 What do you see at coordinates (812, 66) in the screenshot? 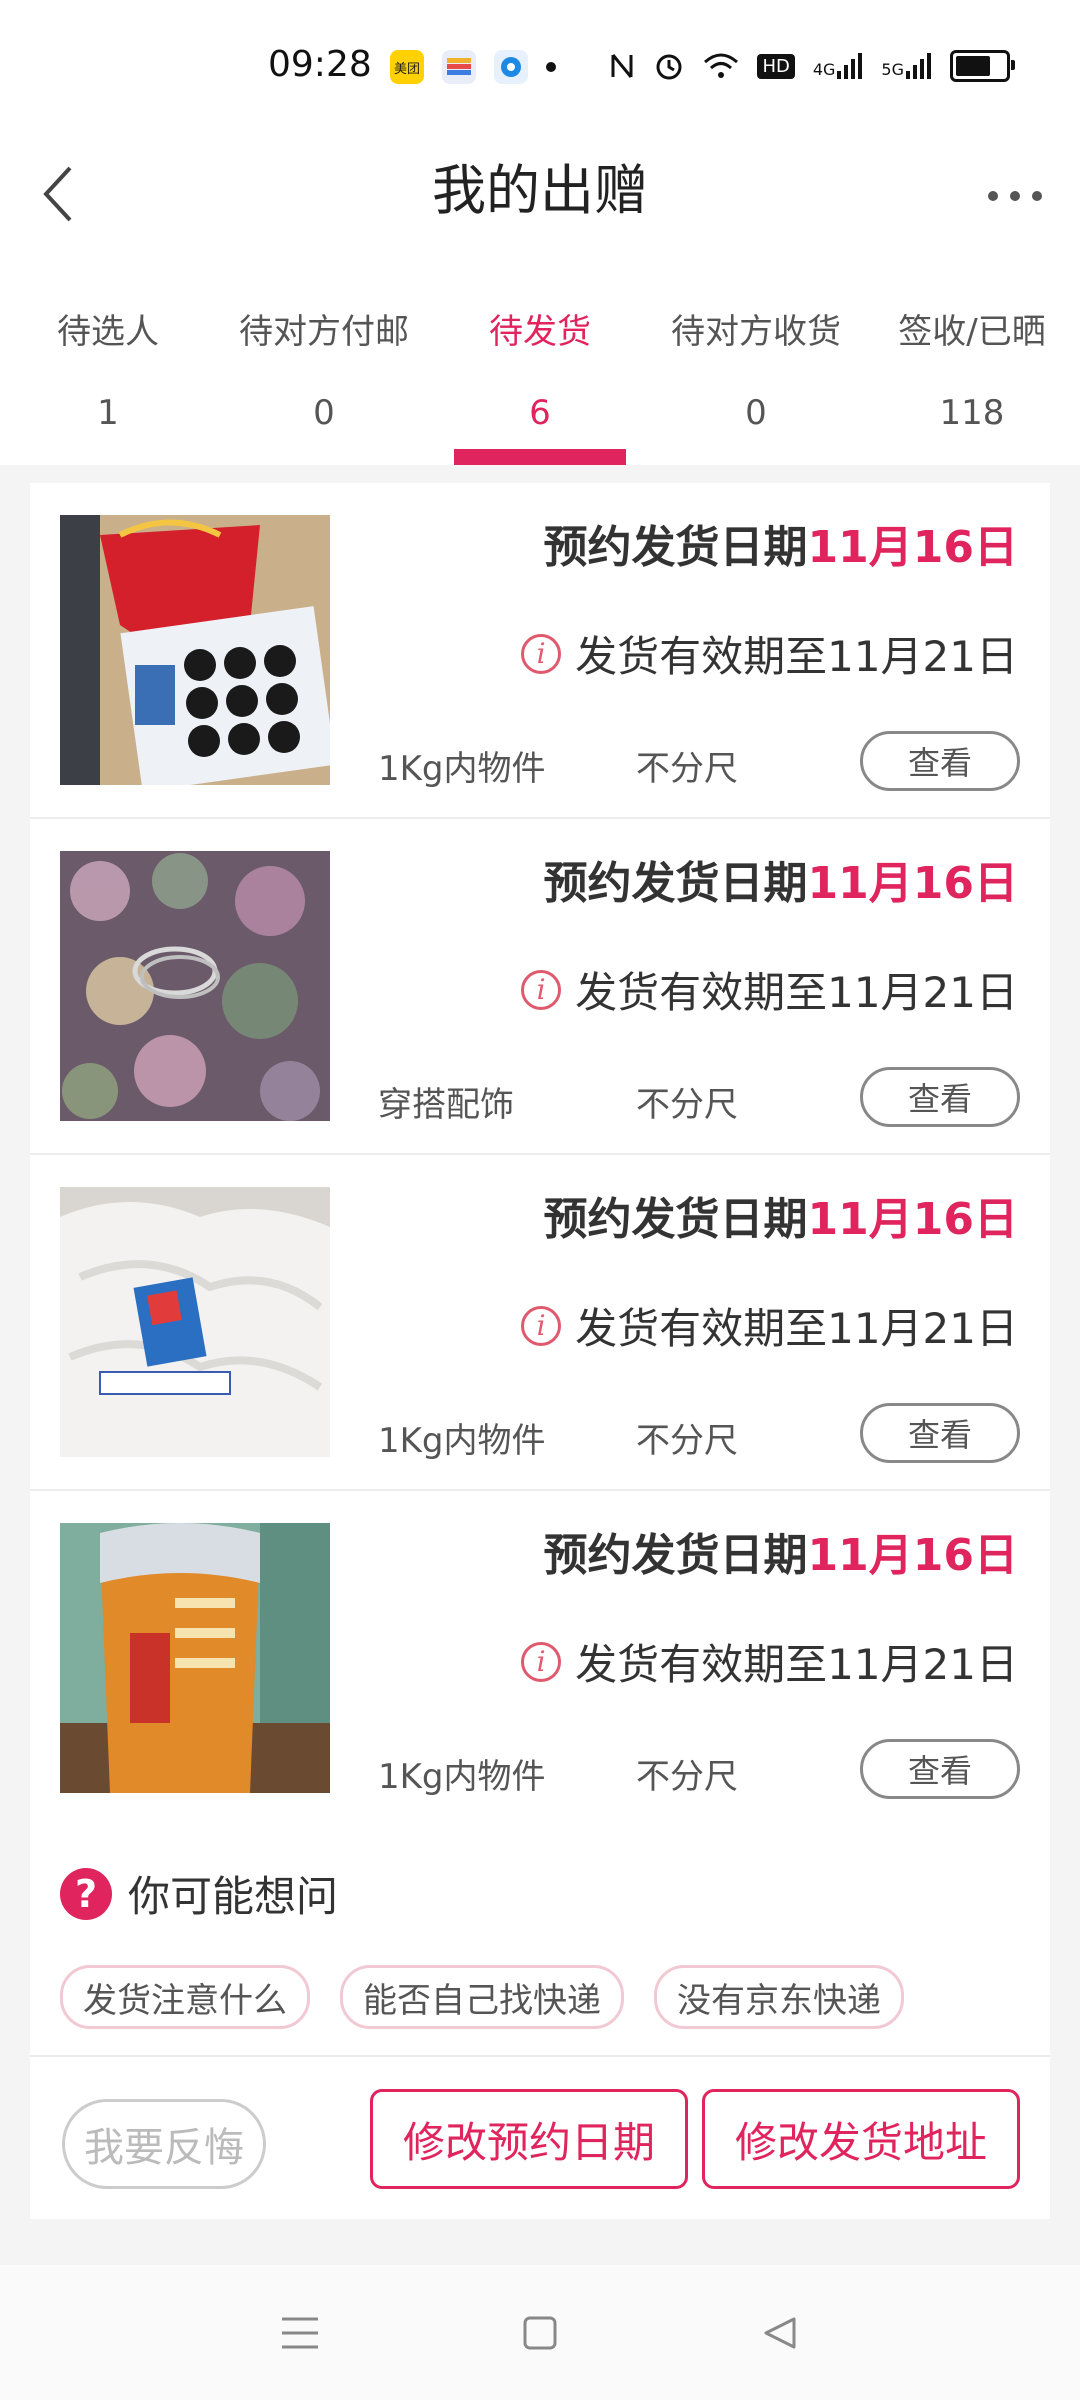
I see `system-icons: HD 4G 5G` at bounding box center [812, 66].